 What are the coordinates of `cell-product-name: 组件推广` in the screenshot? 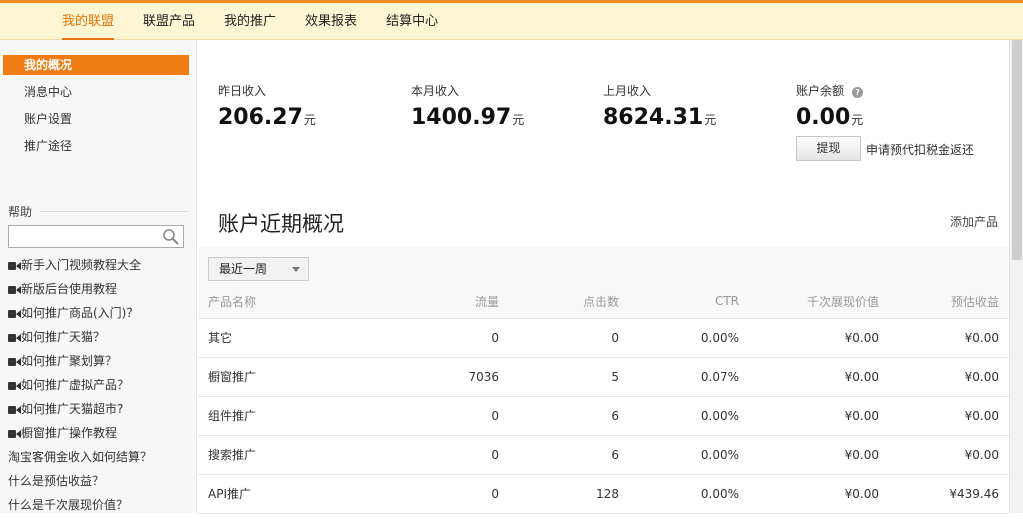 It's located at (293, 416).